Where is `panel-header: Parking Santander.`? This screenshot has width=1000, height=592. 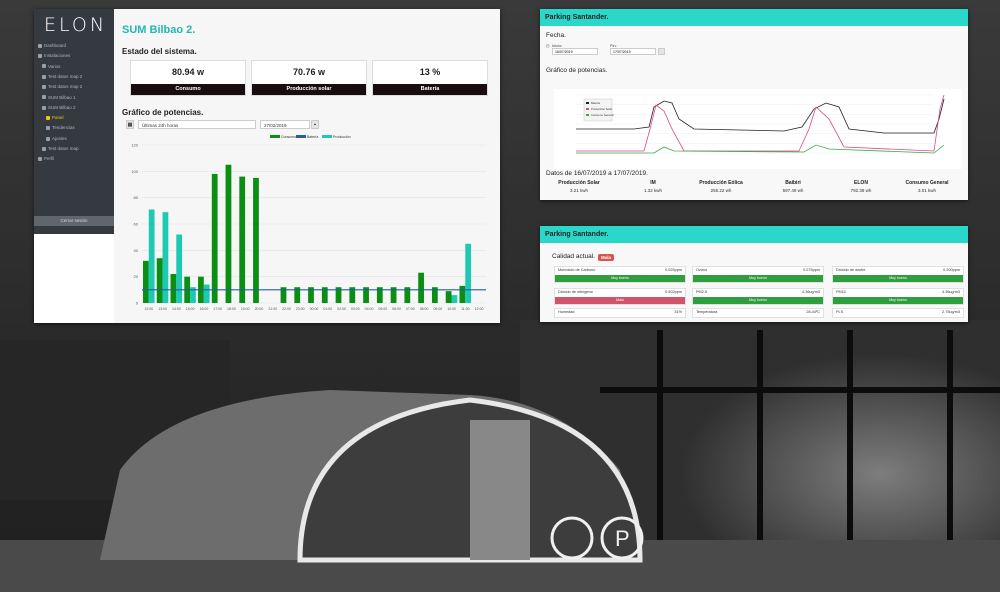 panel-header: Parking Santander. is located at coordinates (754, 234).